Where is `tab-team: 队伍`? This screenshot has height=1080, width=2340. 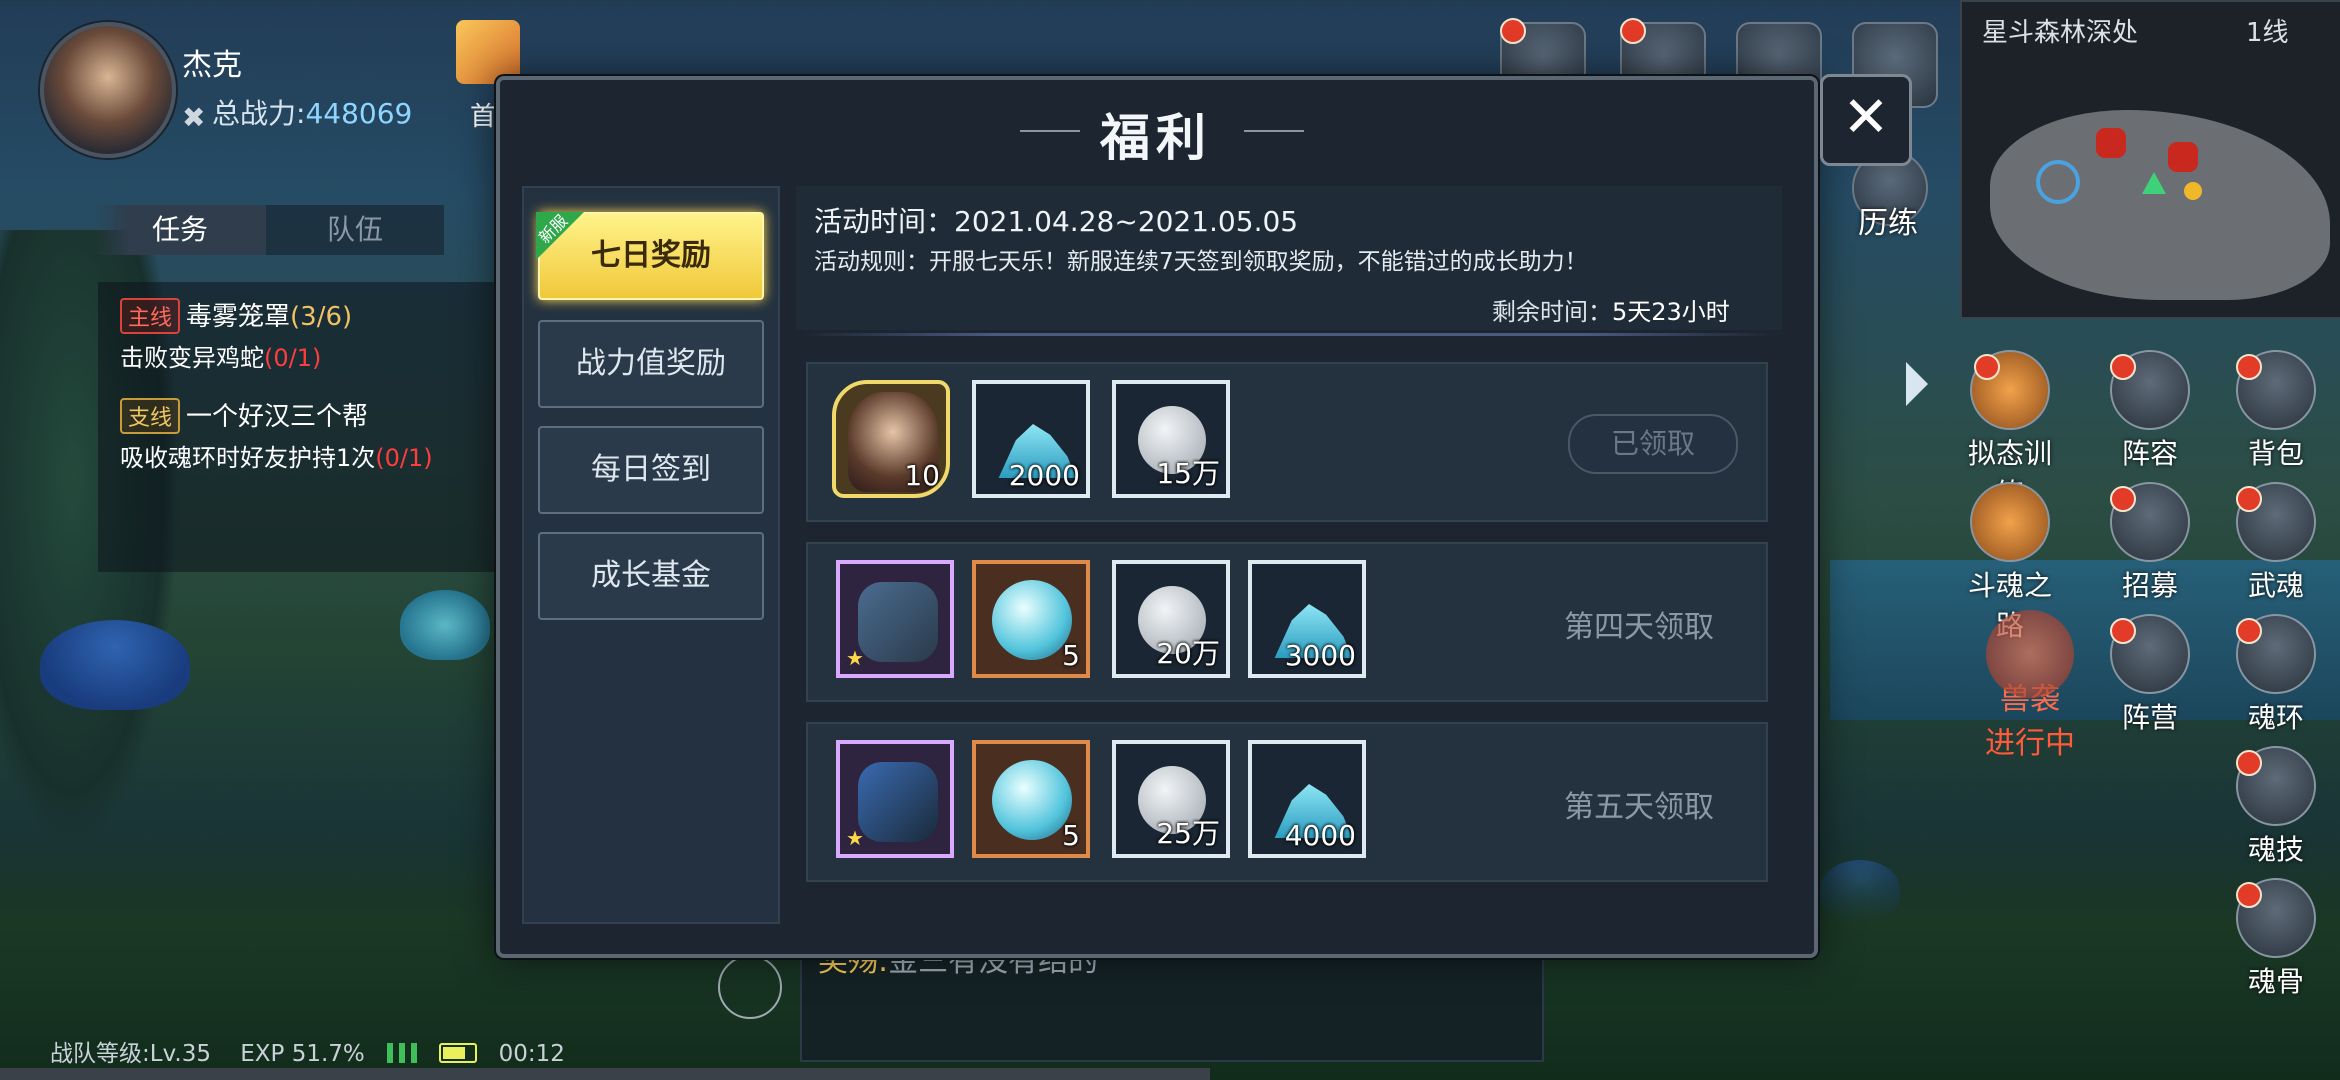 tab-team: 队伍 is located at coordinates (355, 230).